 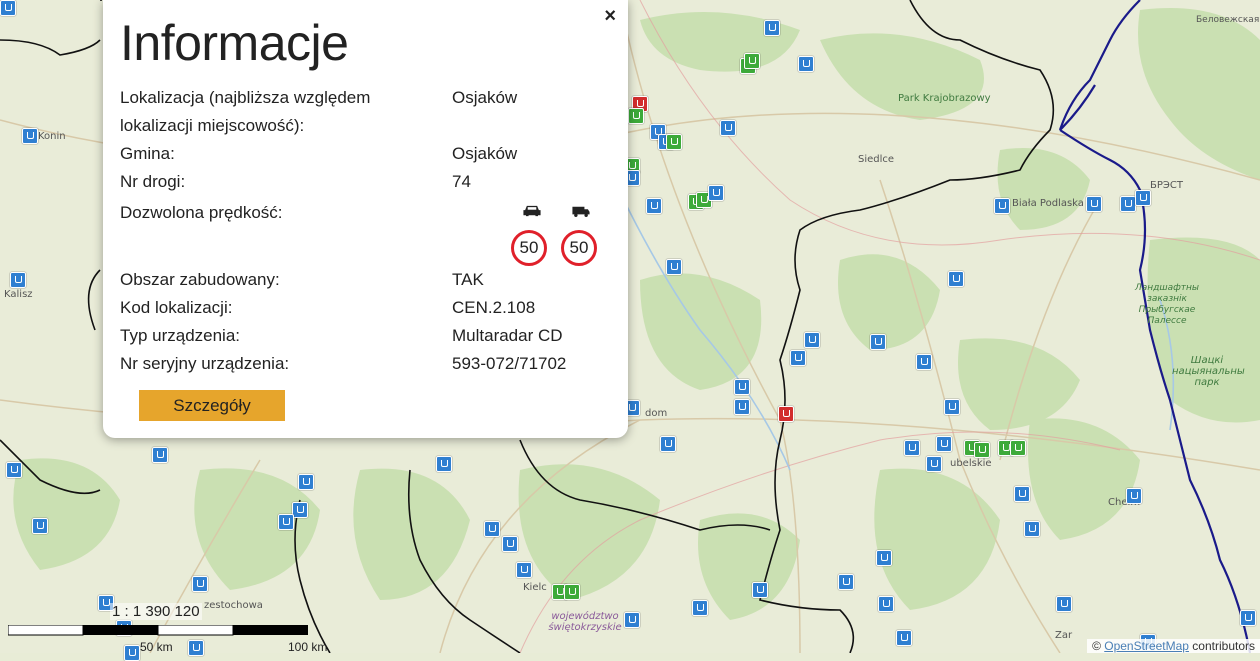 What do you see at coordinates (944, 98) in the screenshot?
I see `place-label-park: Park Krajobrazowy` at bounding box center [944, 98].